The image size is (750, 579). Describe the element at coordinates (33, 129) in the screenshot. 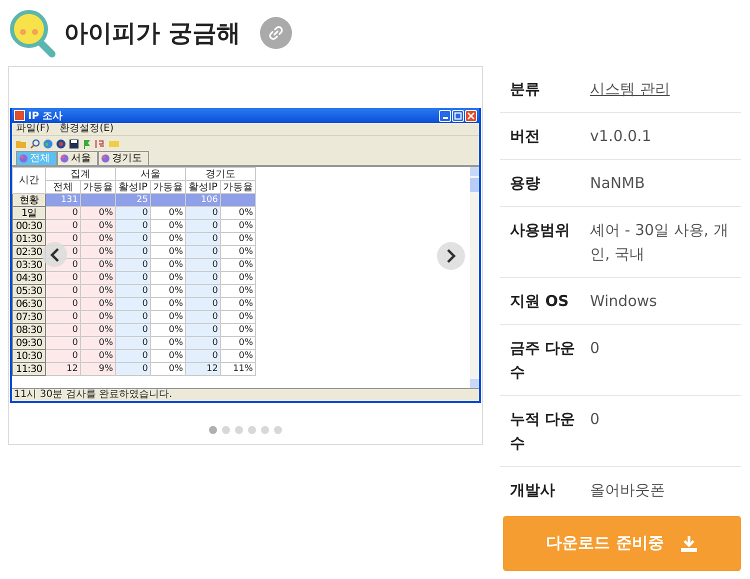

I see `menu-item: 파일(F)` at that location.